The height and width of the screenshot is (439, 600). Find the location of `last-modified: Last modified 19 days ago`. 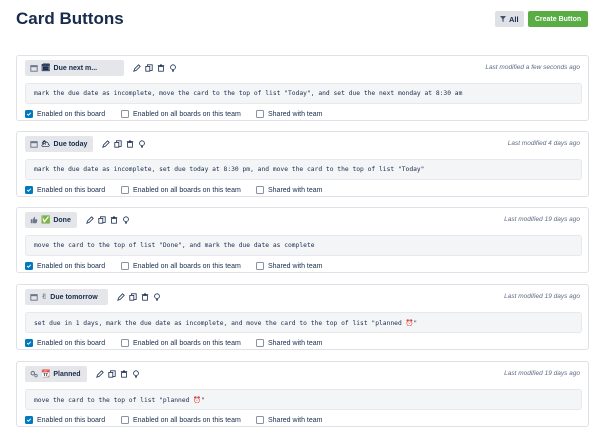

last-modified: Last modified 19 days ago is located at coordinates (542, 219).